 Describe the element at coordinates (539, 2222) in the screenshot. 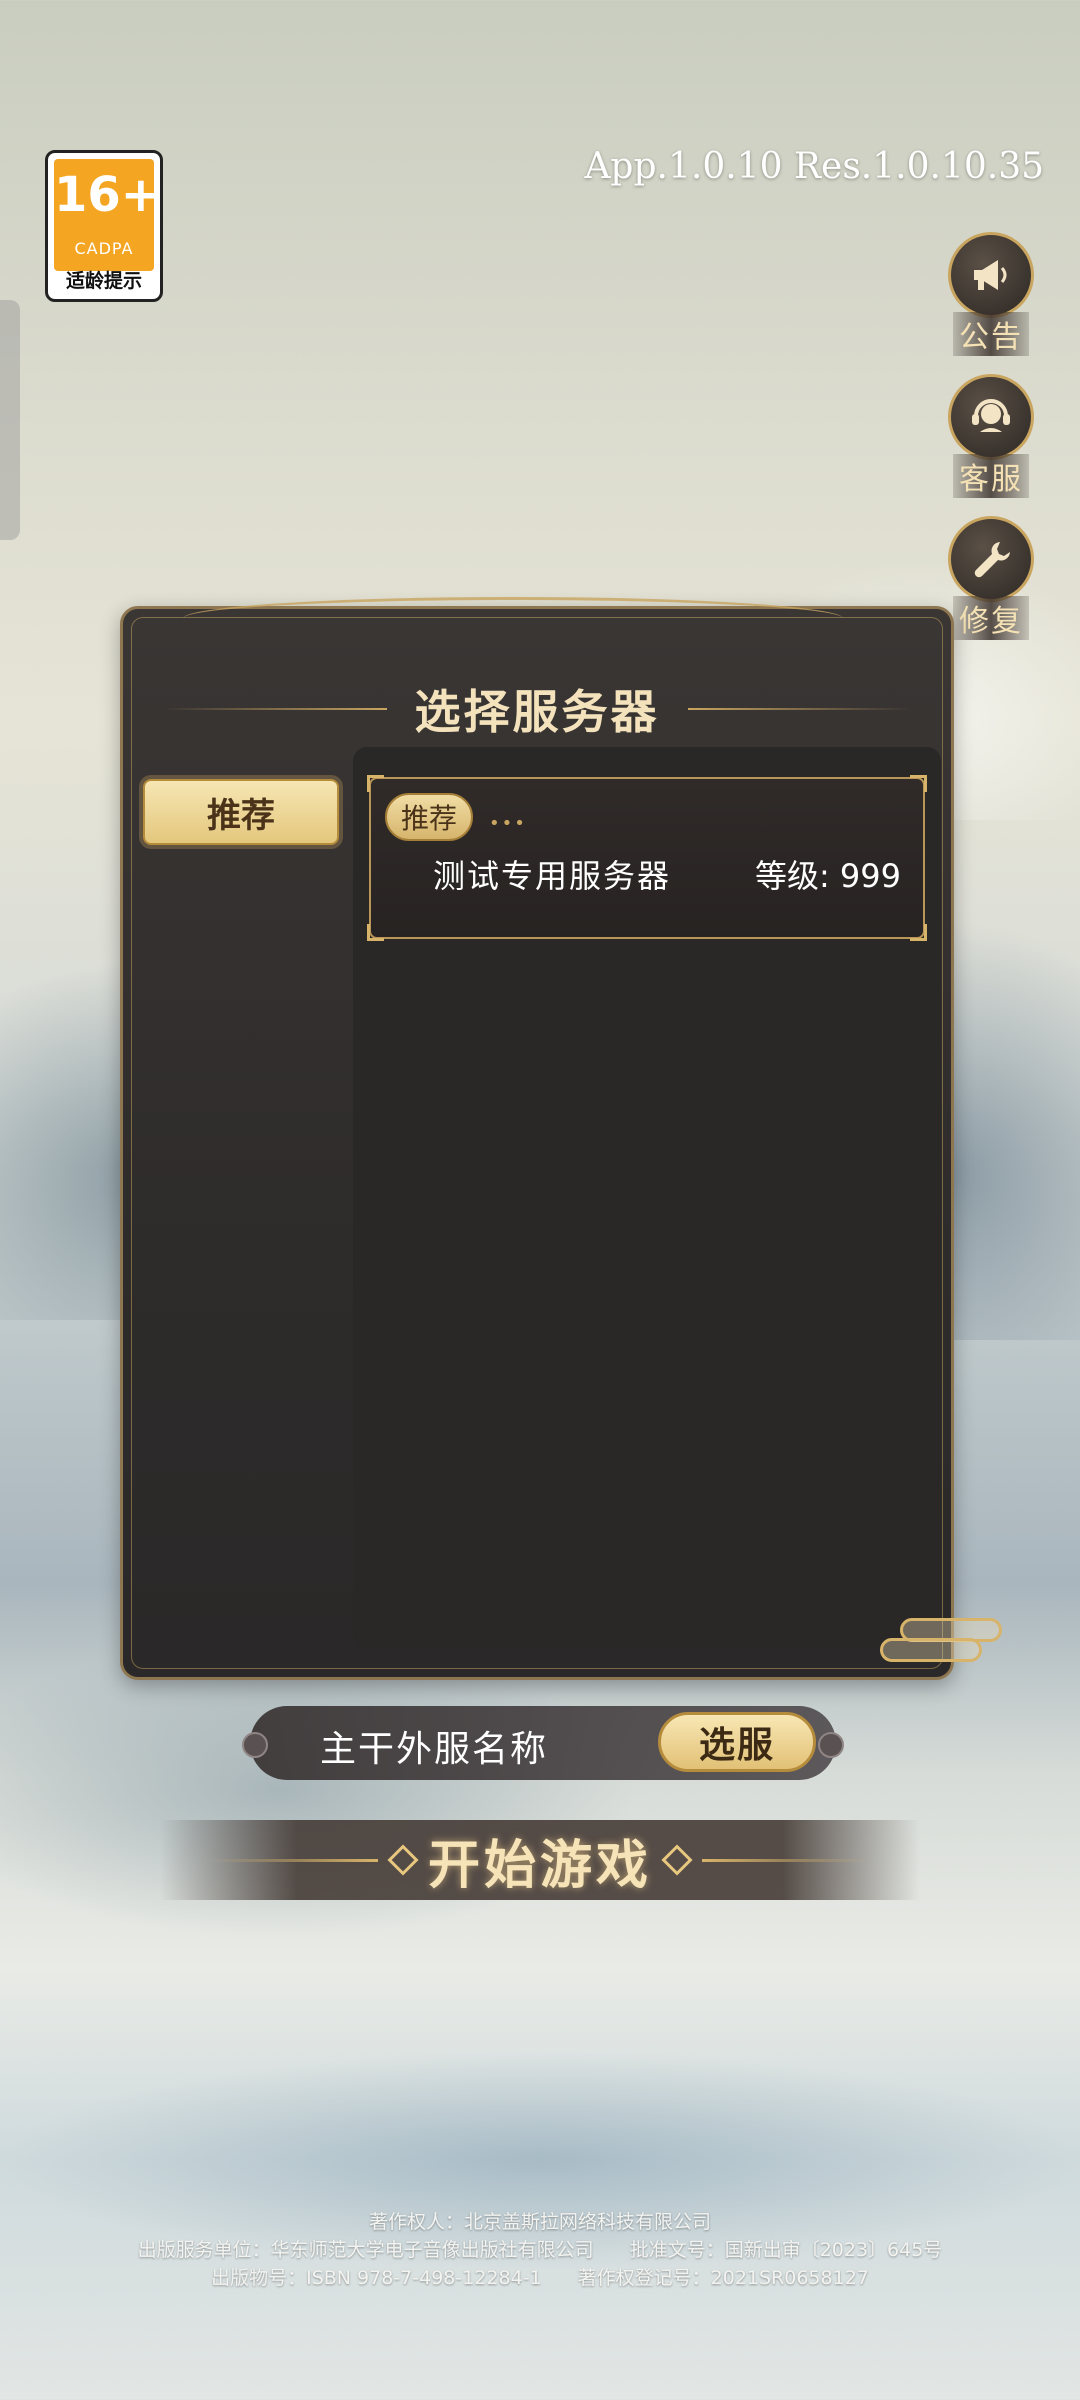

I see `footer-line-1: 著作权人：北京盖斯拉网络科技有限公司` at that location.